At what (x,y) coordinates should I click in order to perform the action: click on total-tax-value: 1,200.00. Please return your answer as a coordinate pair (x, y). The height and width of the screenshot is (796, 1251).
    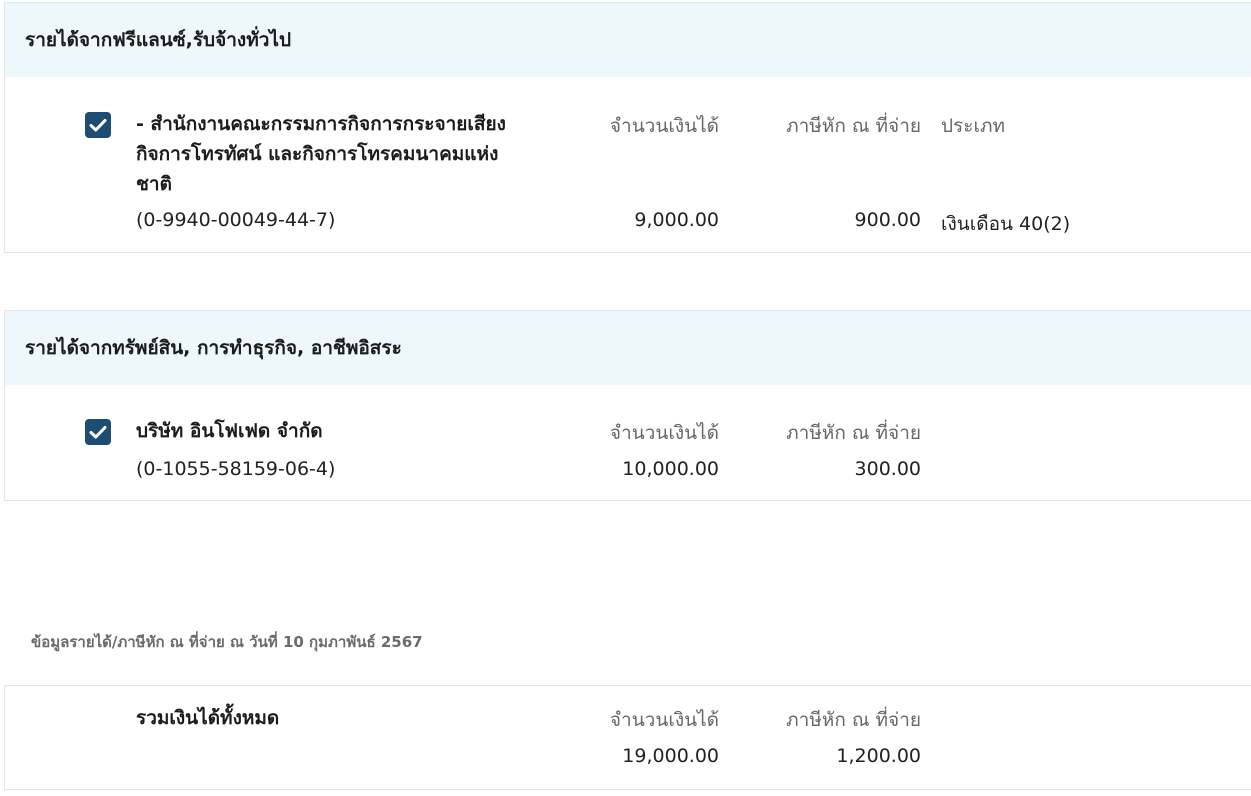
    Looking at the image, I should click on (878, 756).